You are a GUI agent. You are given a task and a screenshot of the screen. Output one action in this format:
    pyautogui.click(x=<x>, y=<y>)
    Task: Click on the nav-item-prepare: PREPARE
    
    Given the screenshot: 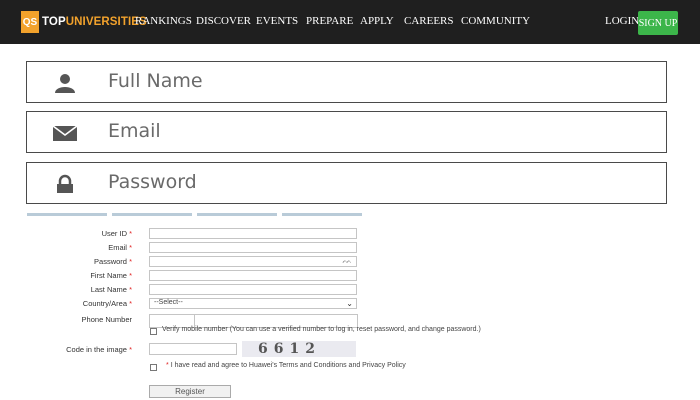 What is the action you would take?
    pyautogui.click(x=329, y=21)
    